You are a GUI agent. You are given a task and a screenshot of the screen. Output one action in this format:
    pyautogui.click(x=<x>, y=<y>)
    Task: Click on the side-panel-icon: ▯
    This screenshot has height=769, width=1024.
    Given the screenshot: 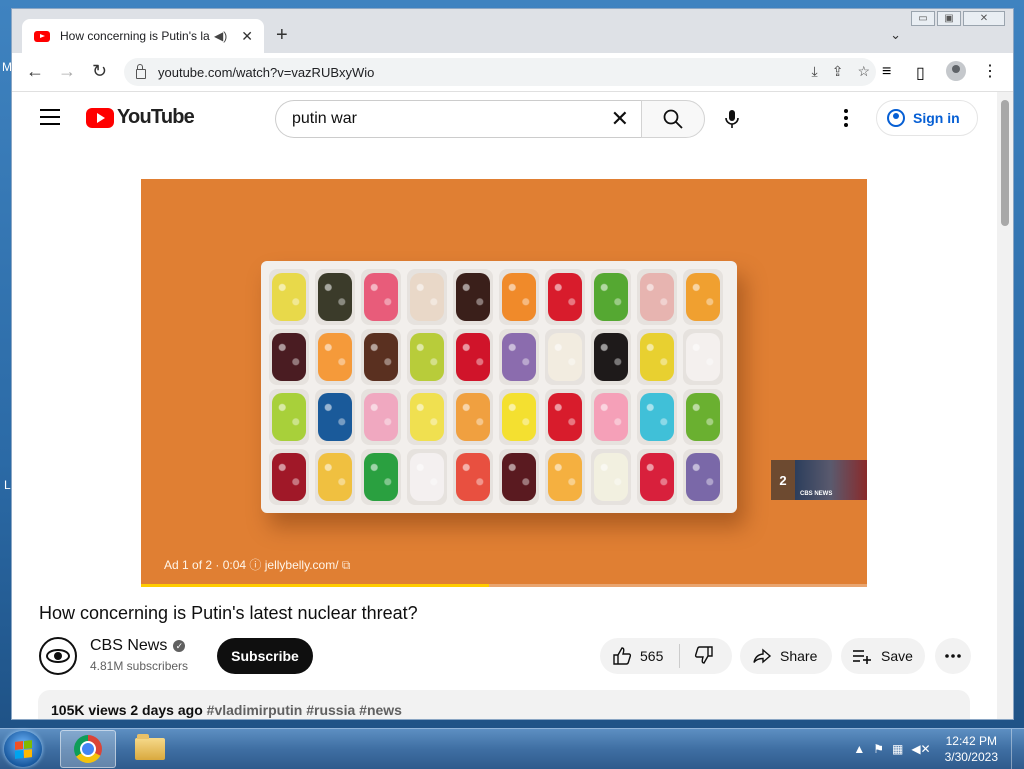 What is the action you would take?
    pyautogui.click(x=920, y=73)
    